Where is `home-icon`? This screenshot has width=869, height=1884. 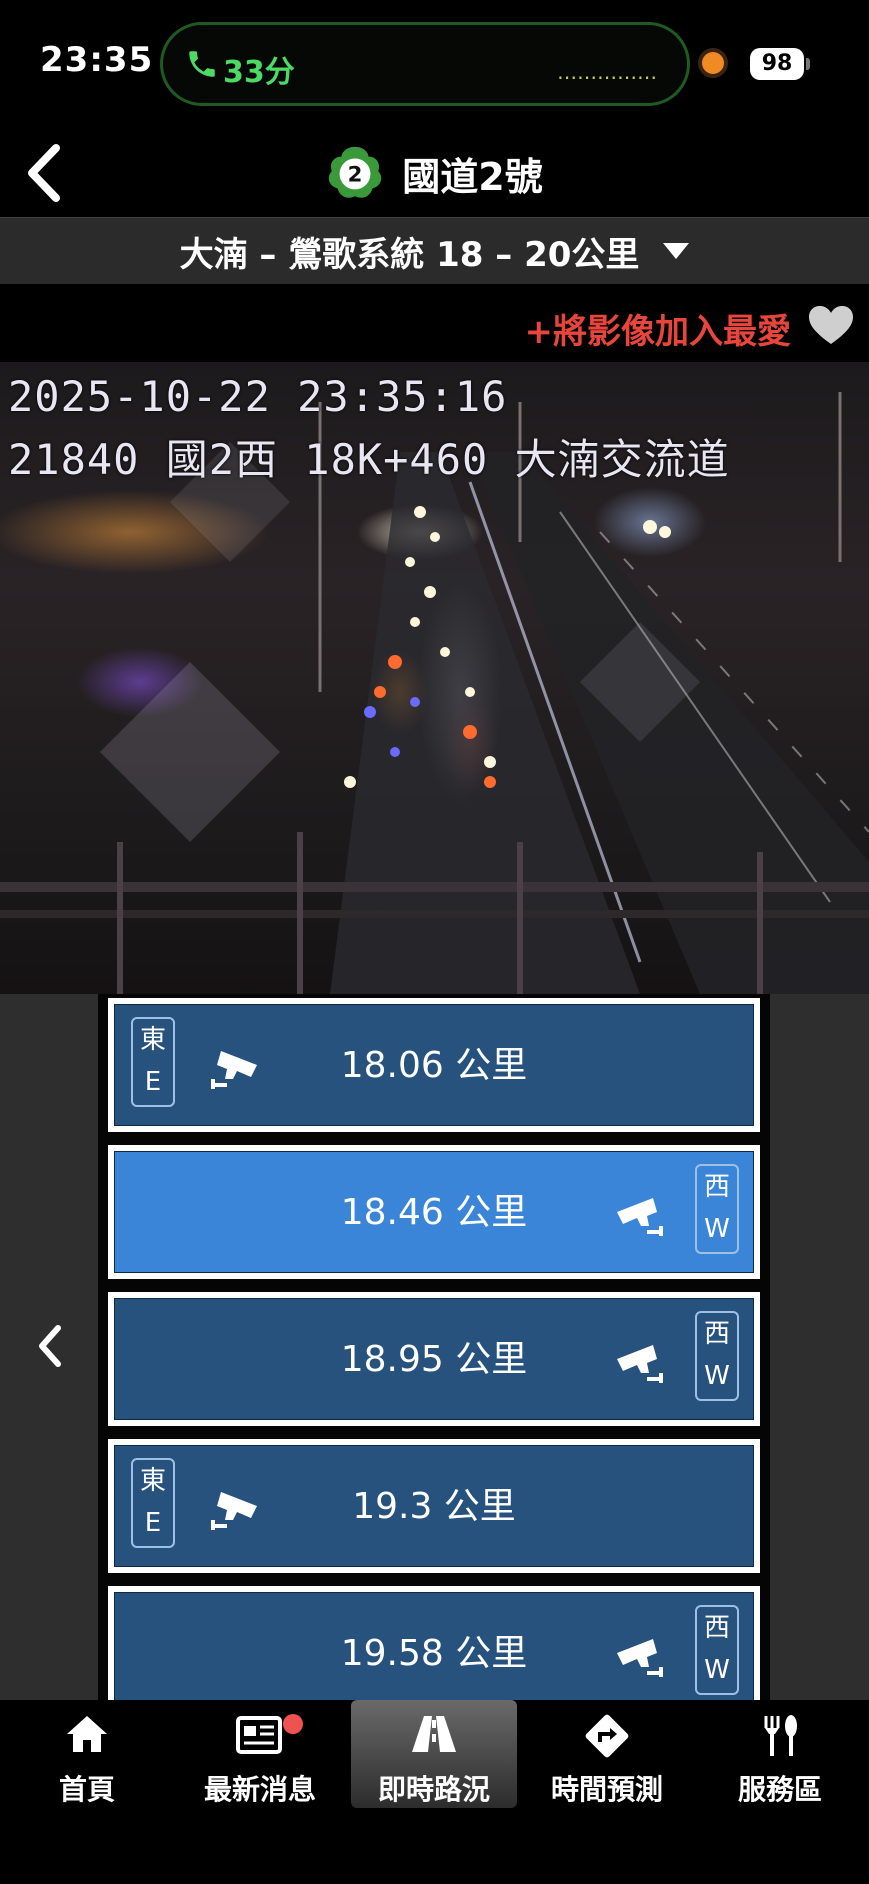 home-icon is located at coordinates (87, 1734).